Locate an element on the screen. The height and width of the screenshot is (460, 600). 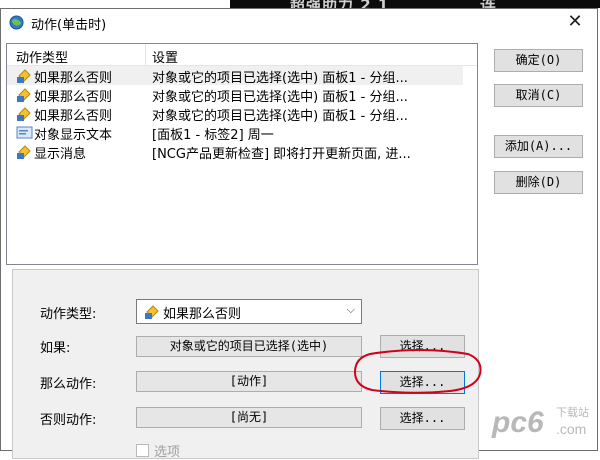
action-type-cell: 对象显示文本 is located at coordinates (73, 135).